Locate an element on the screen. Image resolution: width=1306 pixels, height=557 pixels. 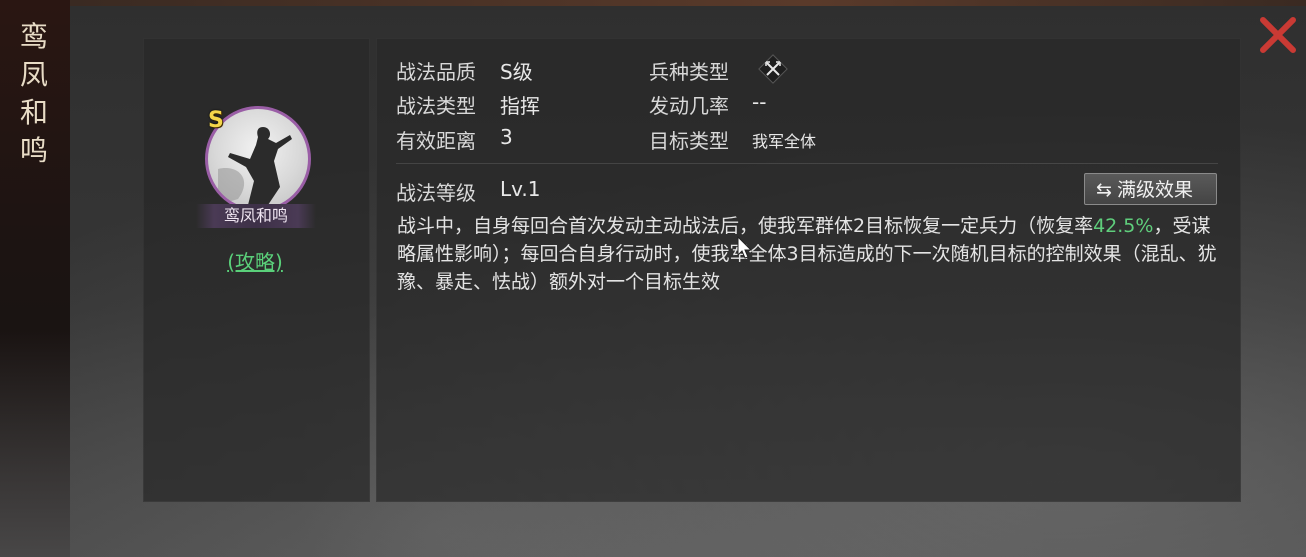
range-value: 3 is located at coordinates (506, 137).